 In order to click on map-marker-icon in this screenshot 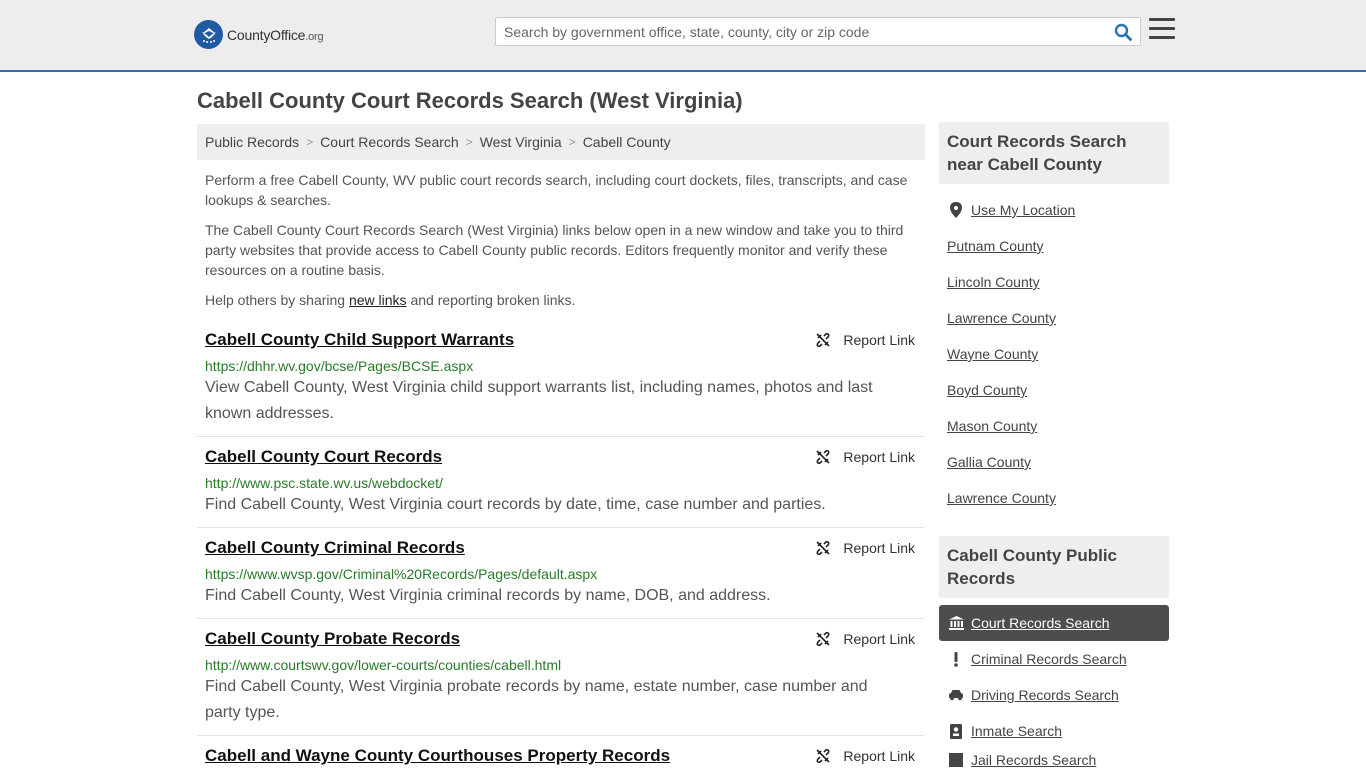, I will do `click(956, 210)`.